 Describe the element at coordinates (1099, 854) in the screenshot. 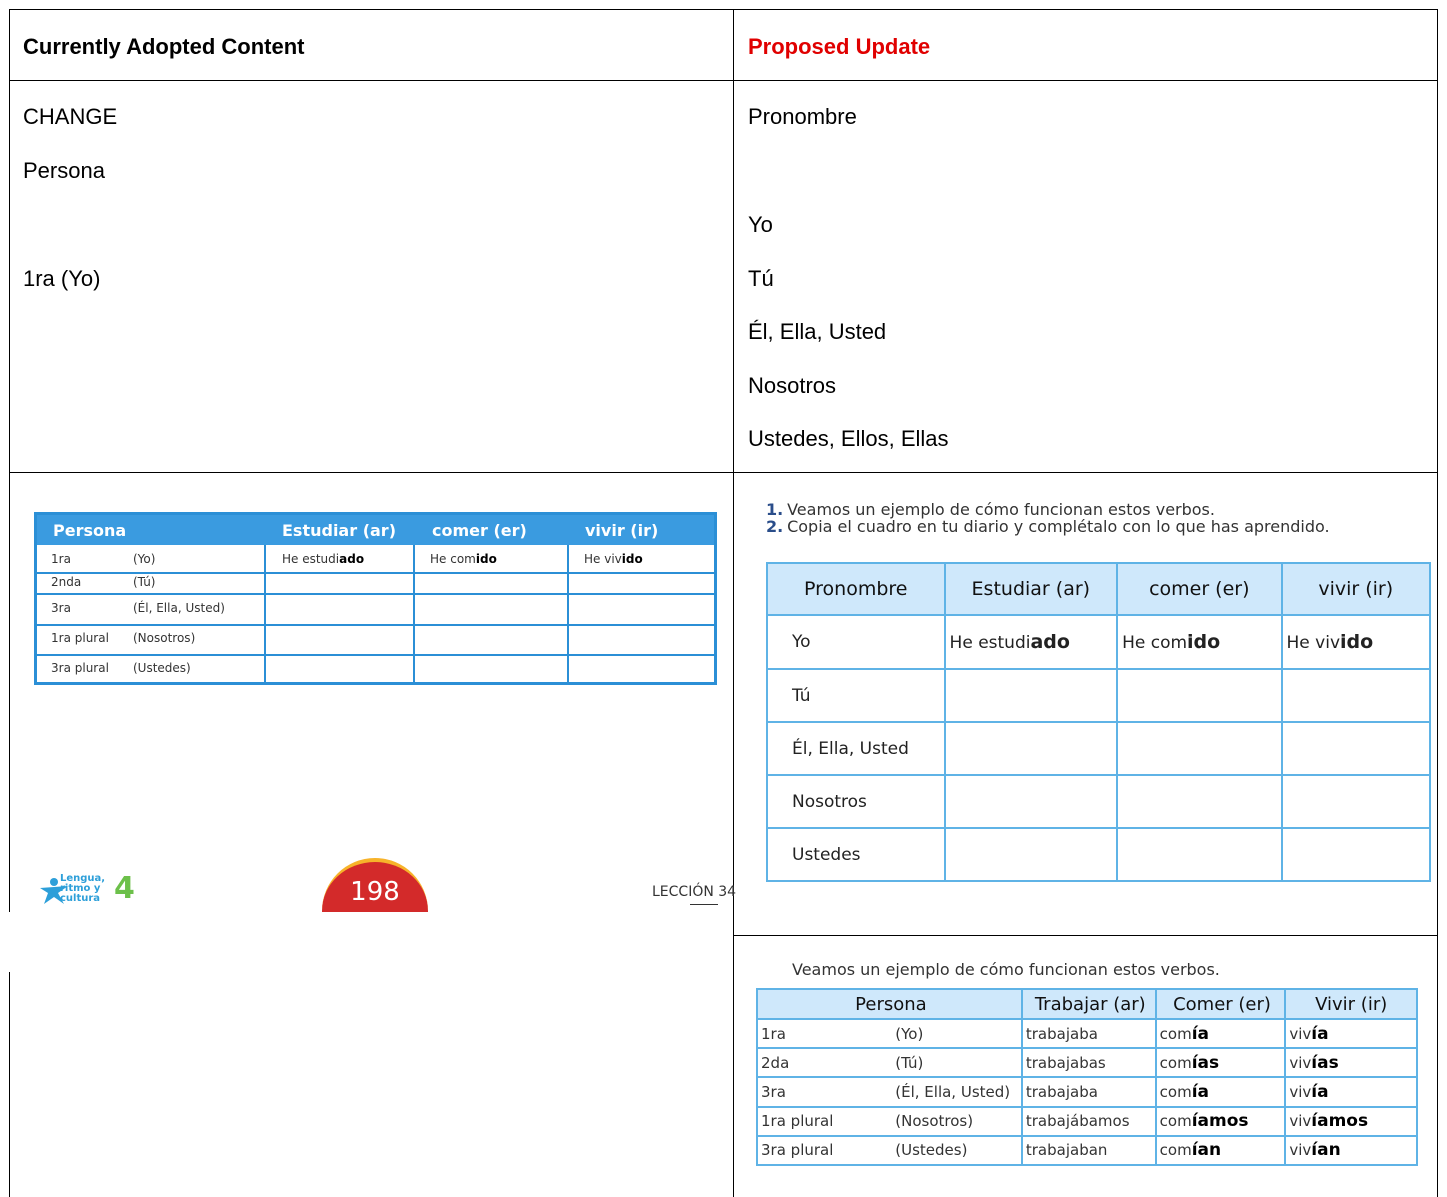

I see `table-row: Ustedes` at that location.